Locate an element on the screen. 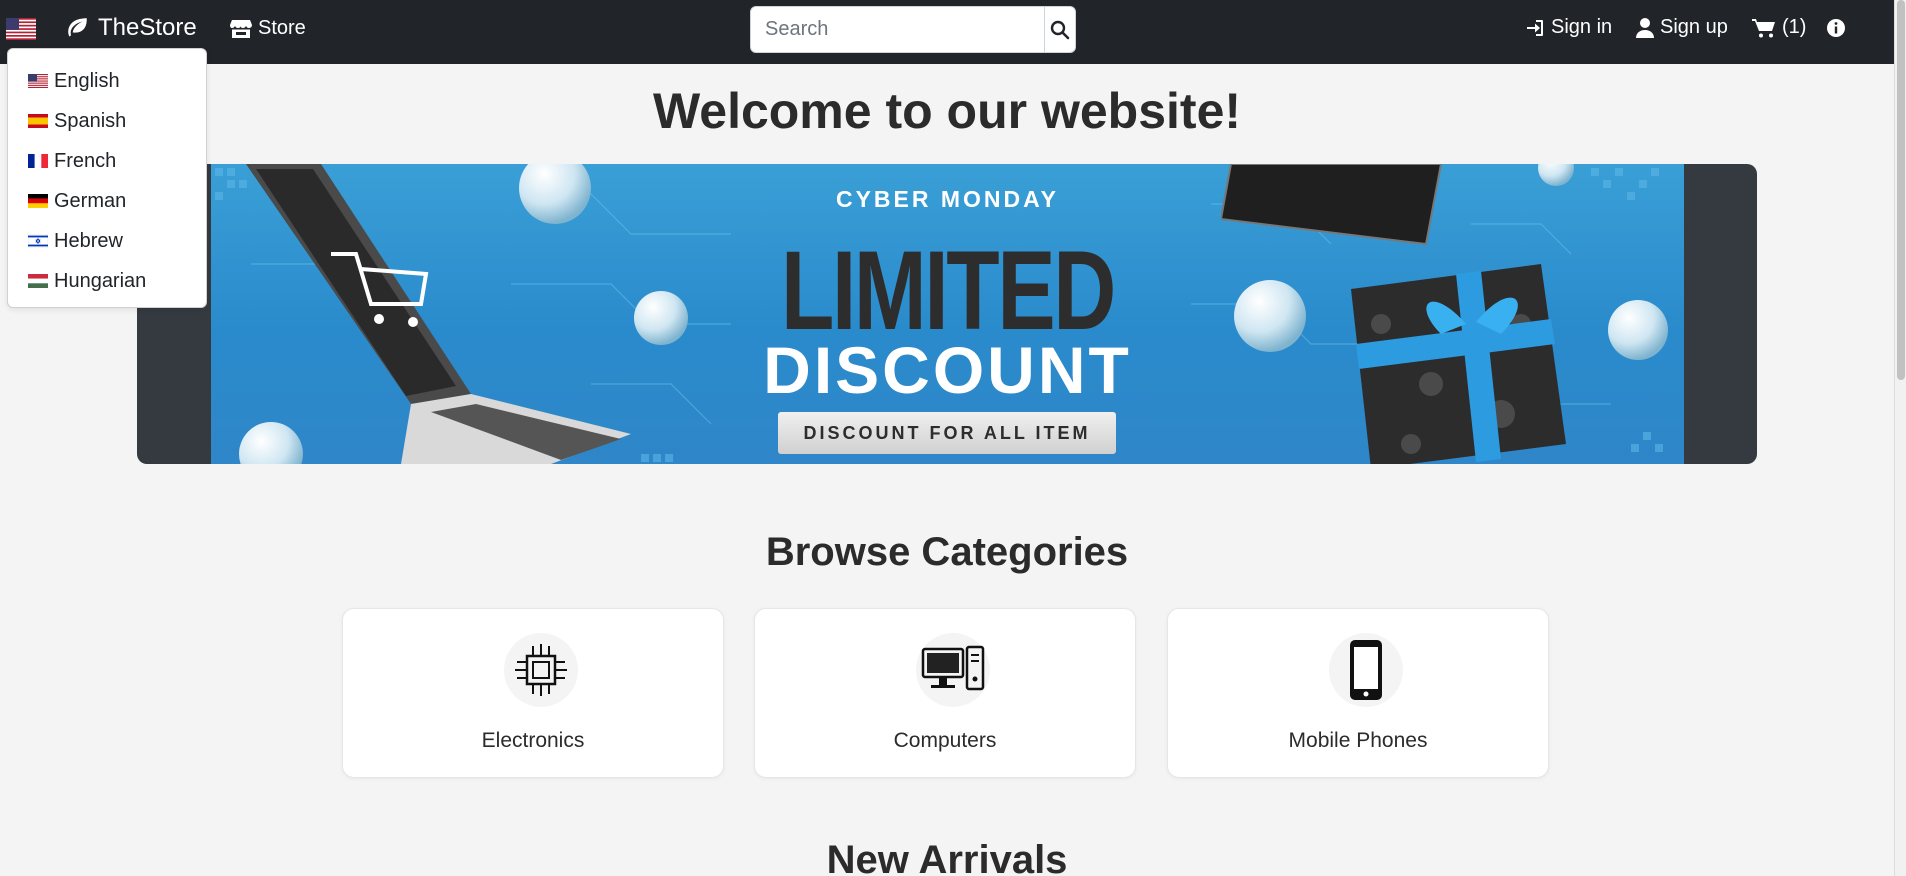  user-icon is located at coordinates (1645, 27).